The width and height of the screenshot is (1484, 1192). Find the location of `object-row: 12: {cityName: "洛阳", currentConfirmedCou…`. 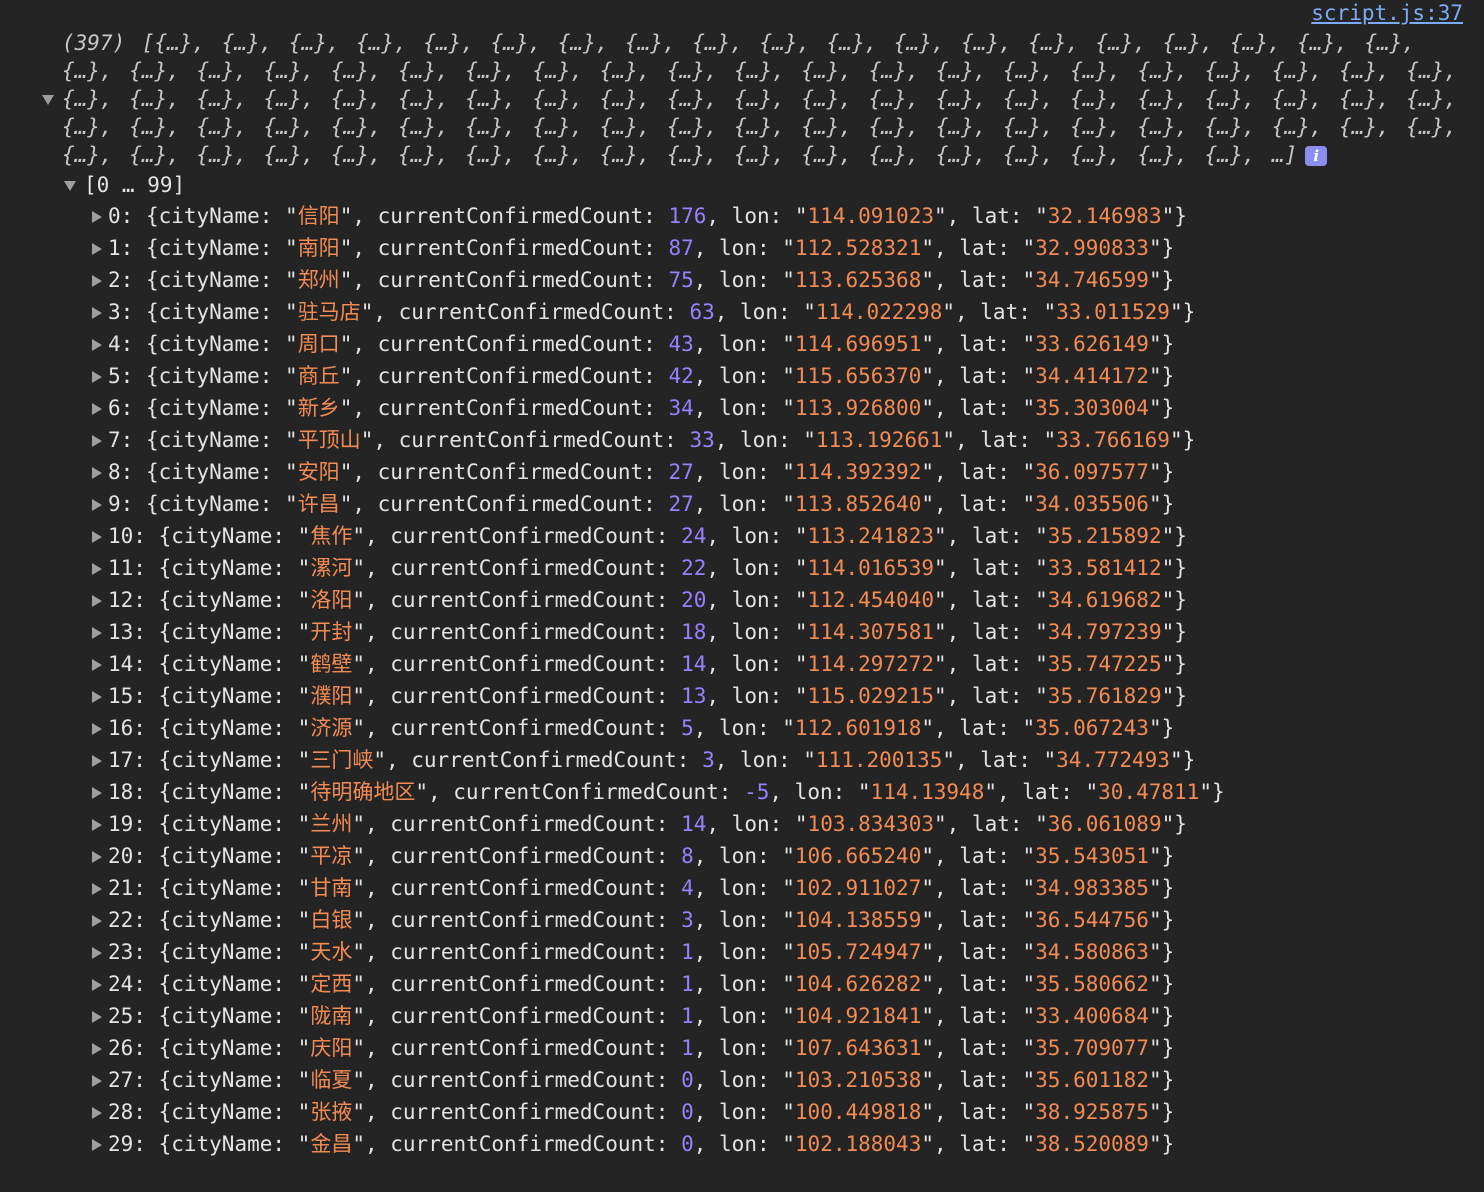

object-row: 12: {cityName: "洛阳", currentConfirmedCou… is located at coordinates (658, 600).